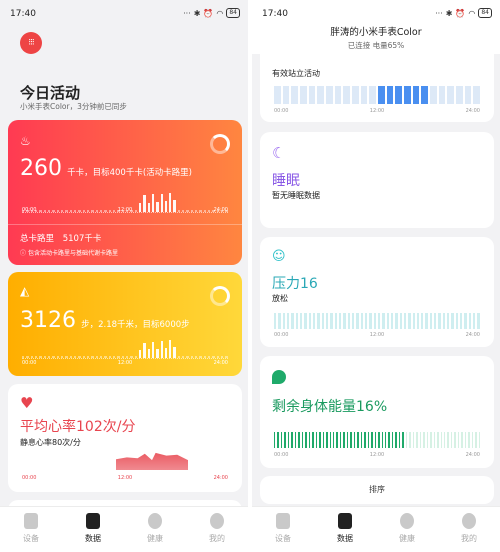  Describe the element at coordinates (220, 296) in the screenshot. I see `steps-progress-ring` at that location.